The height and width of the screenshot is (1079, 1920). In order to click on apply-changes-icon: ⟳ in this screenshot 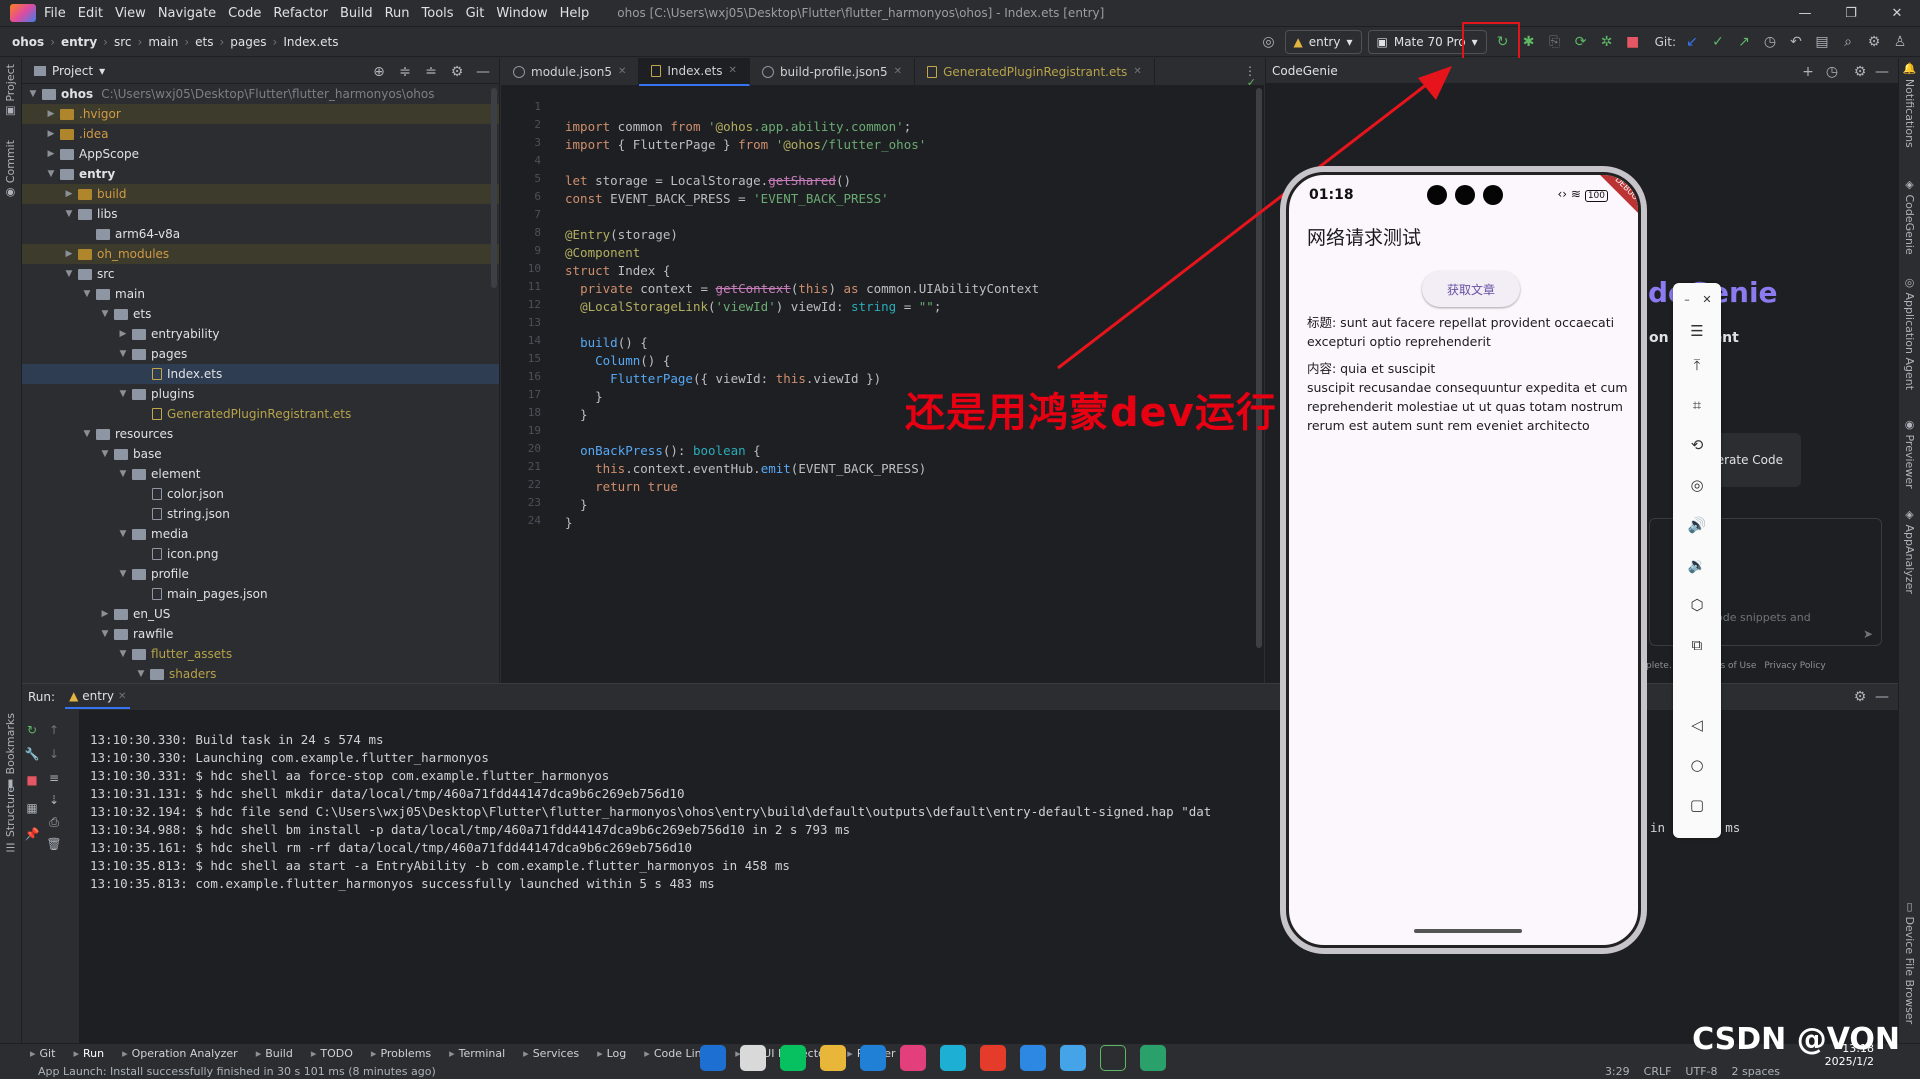, I will do `click(1581, 42)`.